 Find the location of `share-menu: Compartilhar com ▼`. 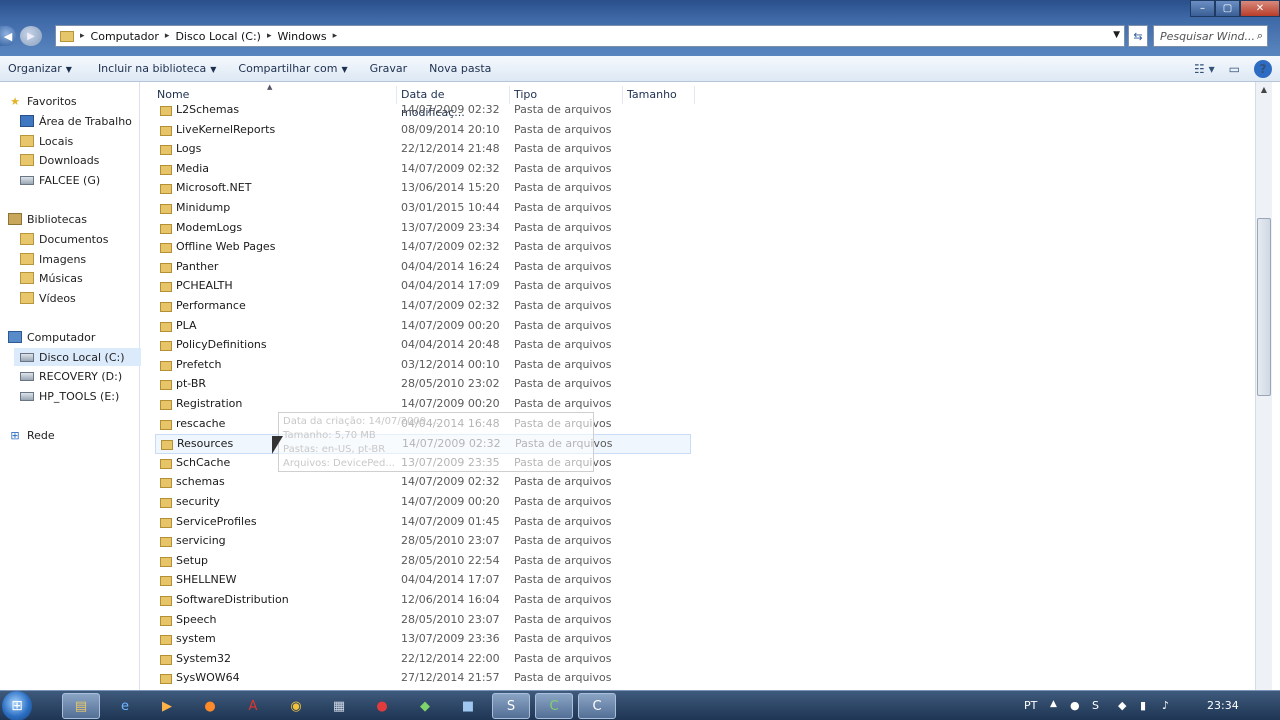

share-menu: Compartilhar com ▼ is located at coordinates (292, 68).